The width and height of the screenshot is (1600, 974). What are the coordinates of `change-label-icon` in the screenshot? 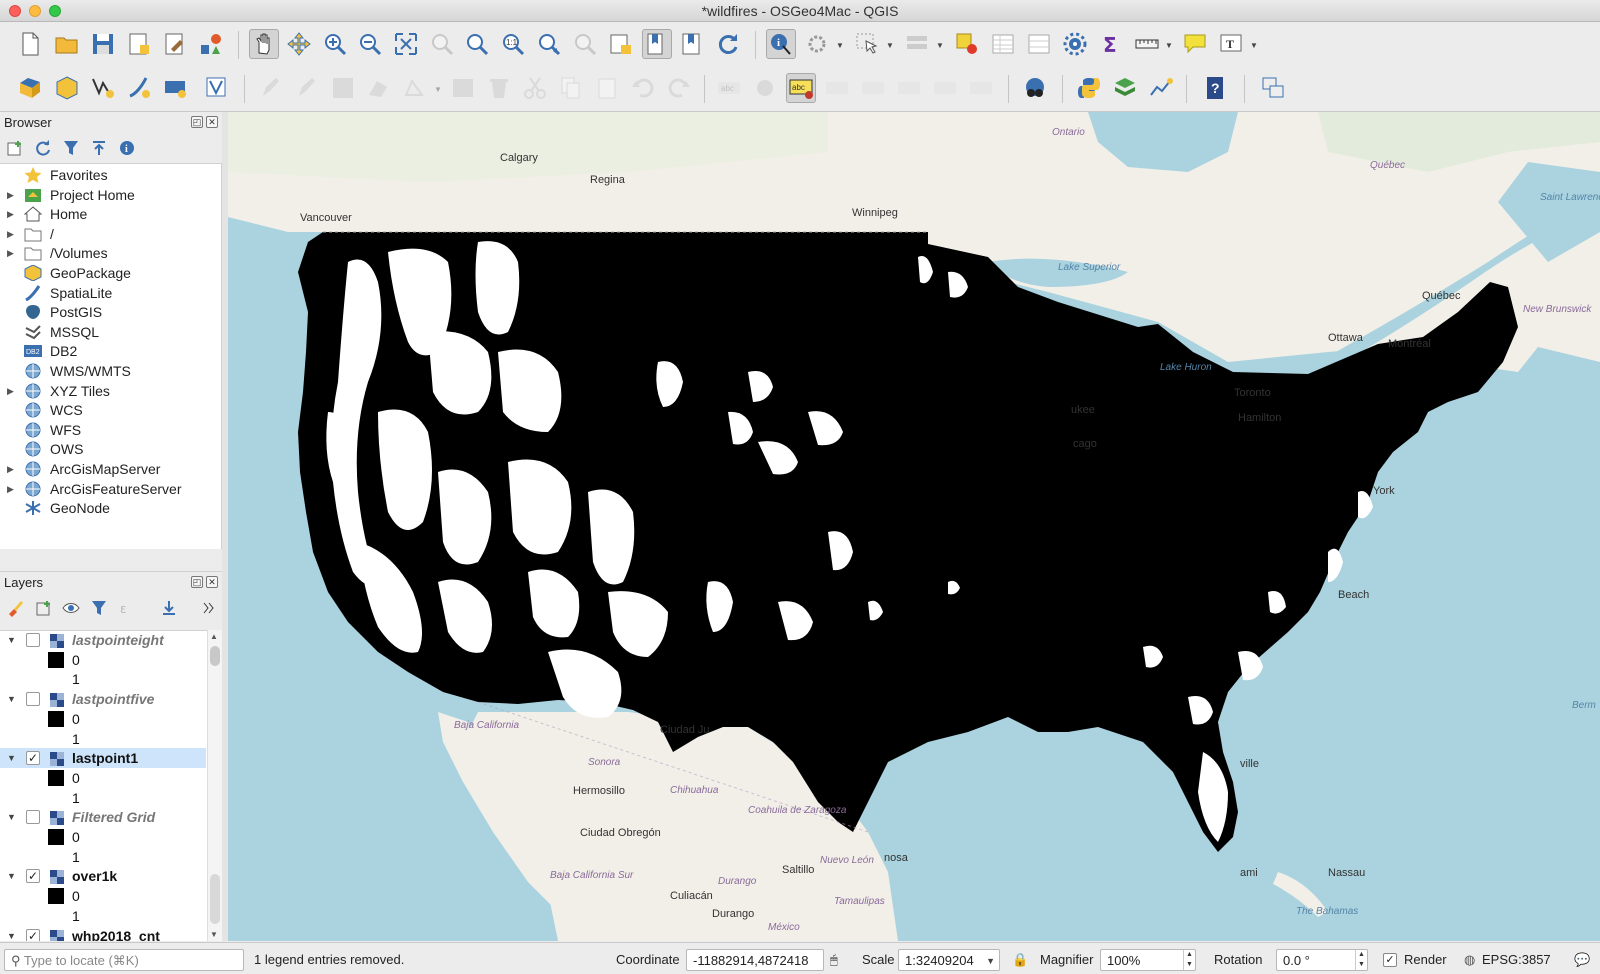 It's located at (981, 88).